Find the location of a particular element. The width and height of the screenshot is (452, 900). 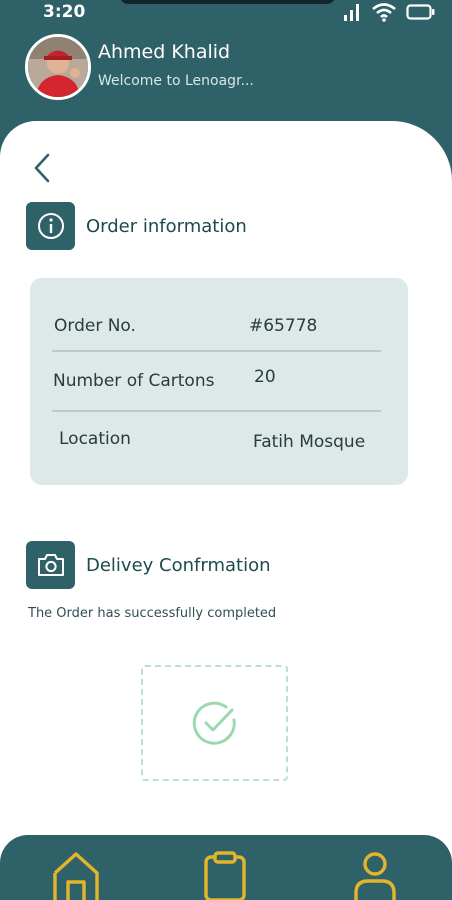

home-icon is located at coordinates (76, 876).